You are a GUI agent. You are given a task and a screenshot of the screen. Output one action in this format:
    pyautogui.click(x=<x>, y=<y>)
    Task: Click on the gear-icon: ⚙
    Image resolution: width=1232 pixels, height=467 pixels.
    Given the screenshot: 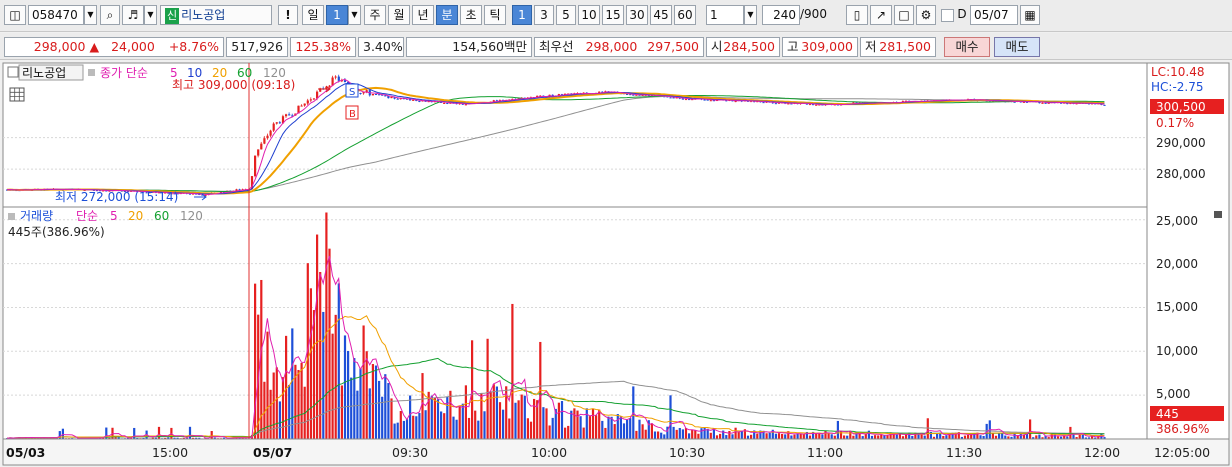 What is the action you would take?
    pyautogui.click(x=926, y=15)
    